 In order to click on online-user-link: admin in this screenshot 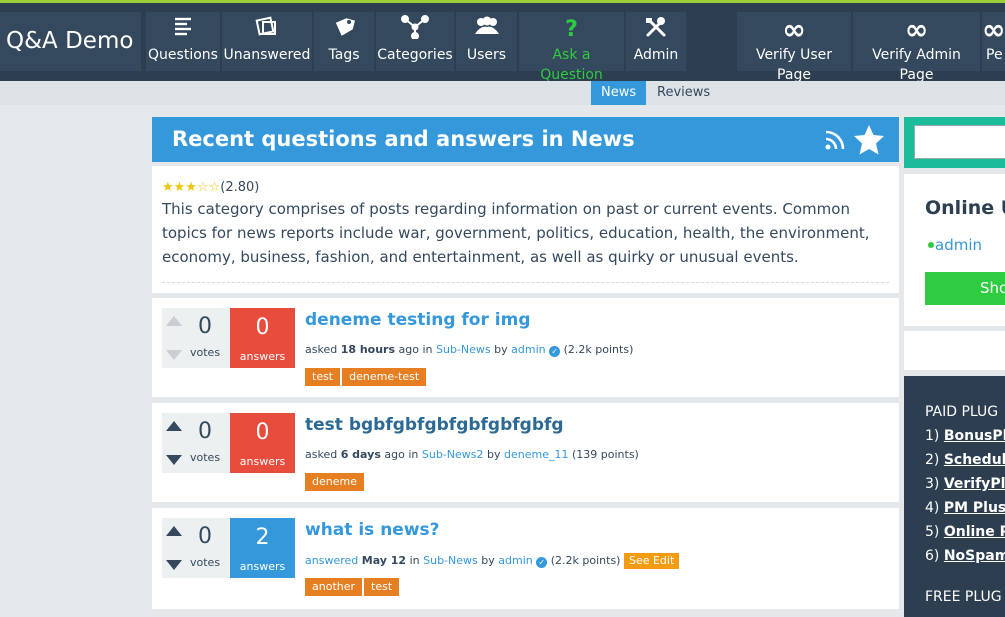, I will do `click(955, 245)`.